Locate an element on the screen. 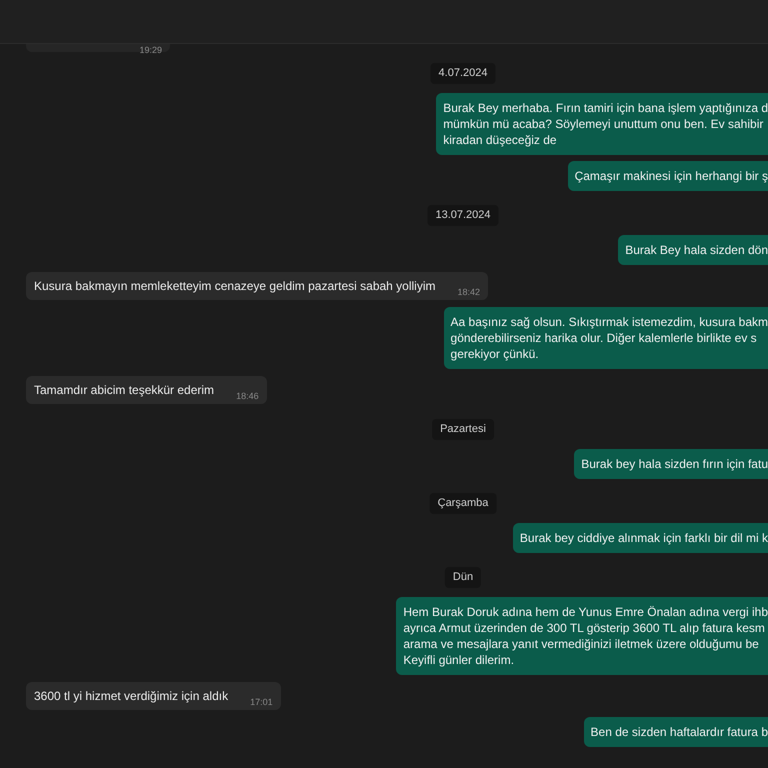 The height and width of the screenshot is (768, 768). outgoing-message: Hem Burak Doruk adına hem de Yunus Emre Önalan adına vergi ihb ayrıca Armut üzerinden de 300 TL gösterip 3600 TL alıp fatura kesm arama ve mesajlara yanıt vermediğinizi iletmek üzere olduğumu be Keyifli günler dilerim. is located at coordinates (582, 636).